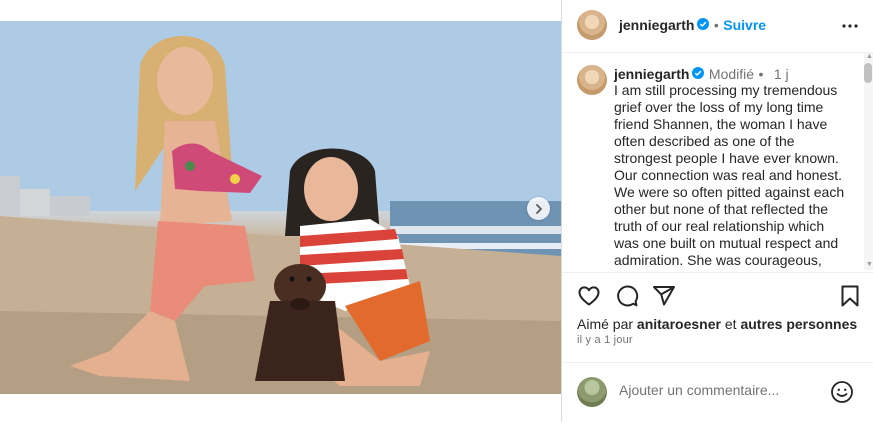 Image resolution: width=873 pixels, height=423 pixels. What do you see at coordinates (605, 324) in the screenshot?
I see `liked-by-prefix: Aimé par` at bounding box center [605, 324].